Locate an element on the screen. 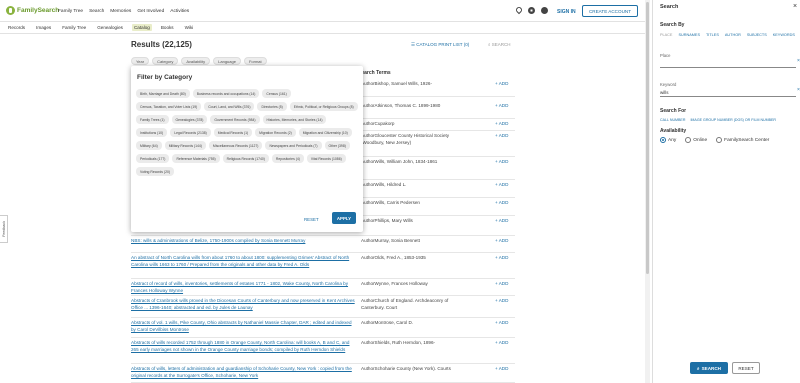  nav-family-tree: Family Tree is located at coordinates (70, 11).